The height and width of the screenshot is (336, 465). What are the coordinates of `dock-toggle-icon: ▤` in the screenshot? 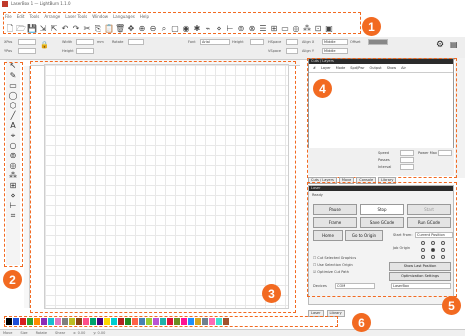 It's located at (454, 44).